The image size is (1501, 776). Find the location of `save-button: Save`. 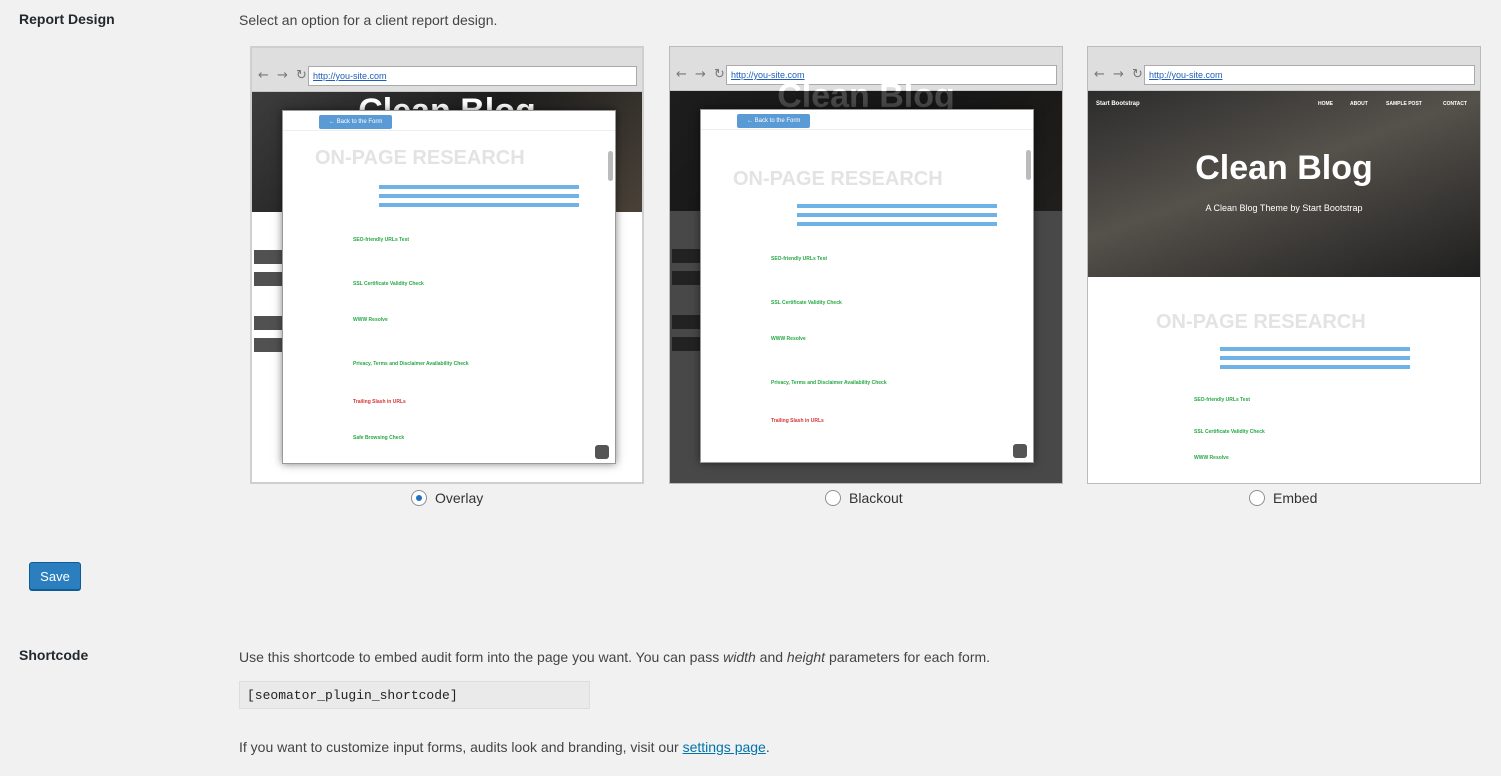

save-button: Save is located at coordinates (55, 576).